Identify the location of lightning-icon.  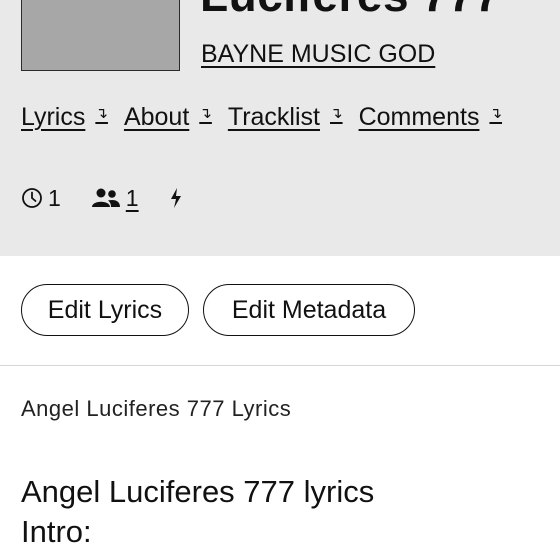
(175, 198).